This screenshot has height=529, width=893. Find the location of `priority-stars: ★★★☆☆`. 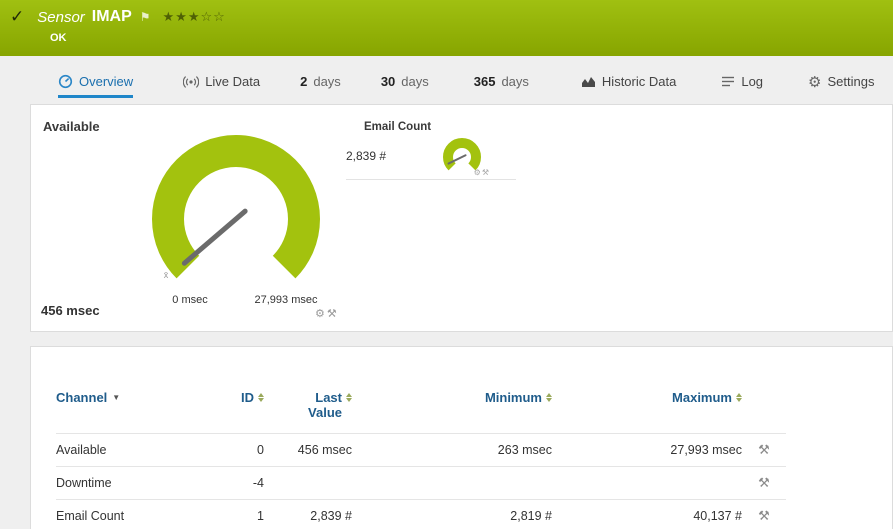

priority-stars: ★★★☆☆ is located at coordinates (194, 17).